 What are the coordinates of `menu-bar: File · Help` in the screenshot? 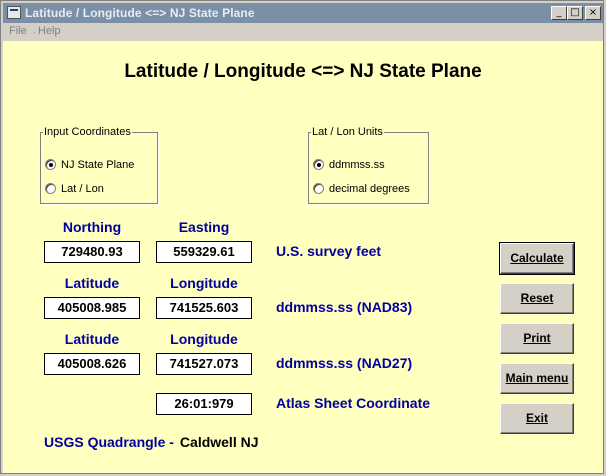 It's located at (303, 32).